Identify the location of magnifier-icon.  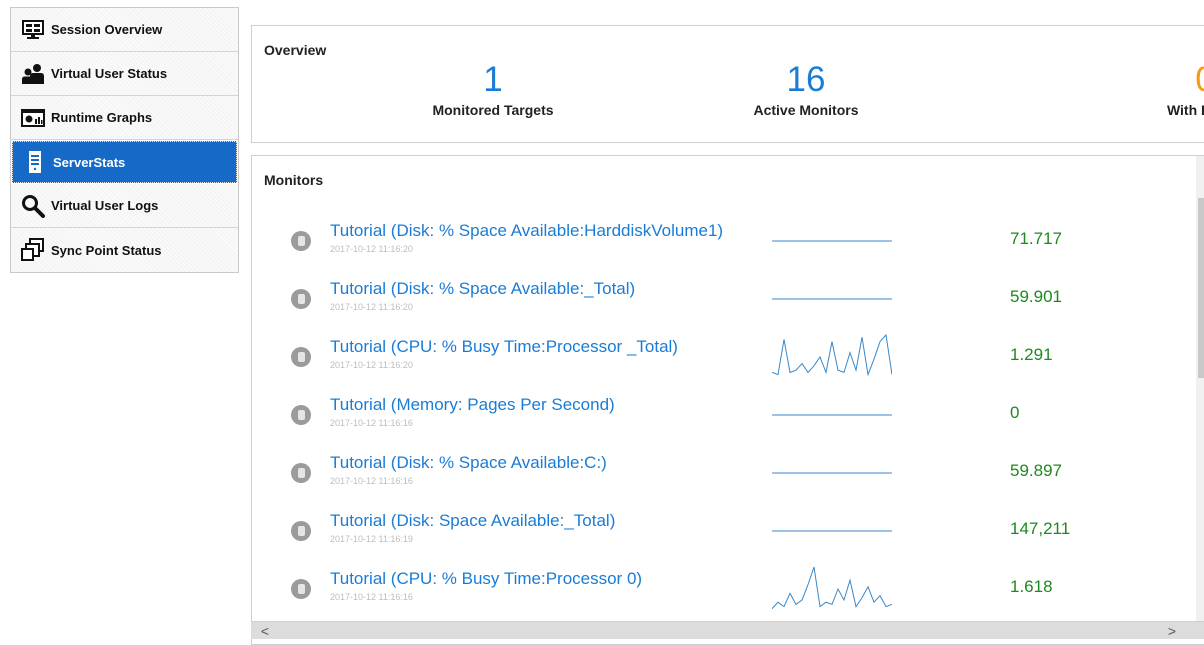
(33, 206).